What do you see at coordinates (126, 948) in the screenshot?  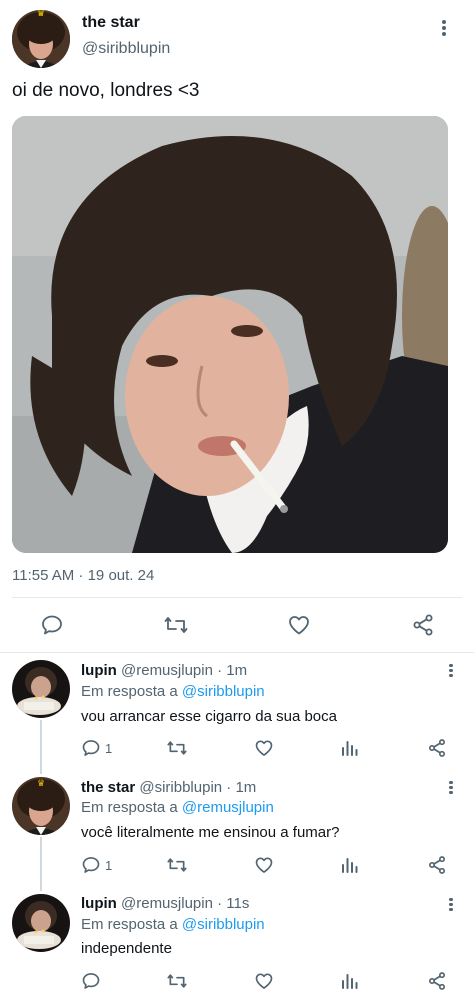 I see `reply-text: independente` at bounding box center [126, 948].